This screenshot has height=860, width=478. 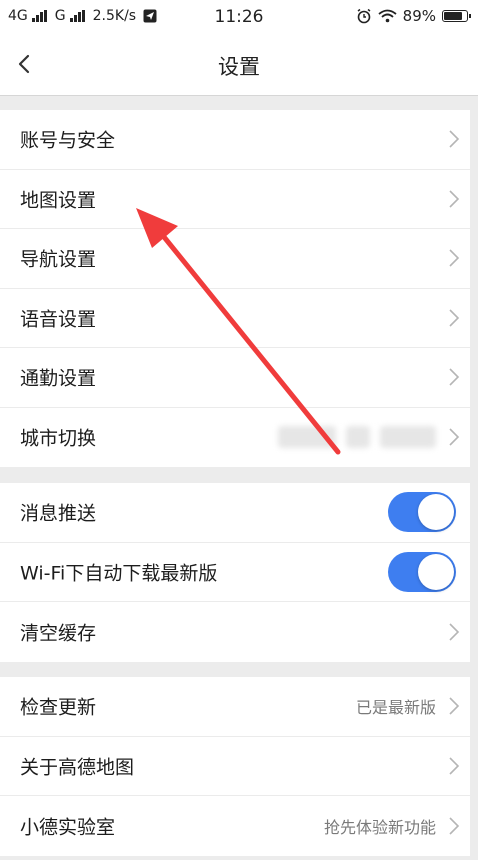 I want to click on row-label: 小德实验室, so click(x=68, y=827).